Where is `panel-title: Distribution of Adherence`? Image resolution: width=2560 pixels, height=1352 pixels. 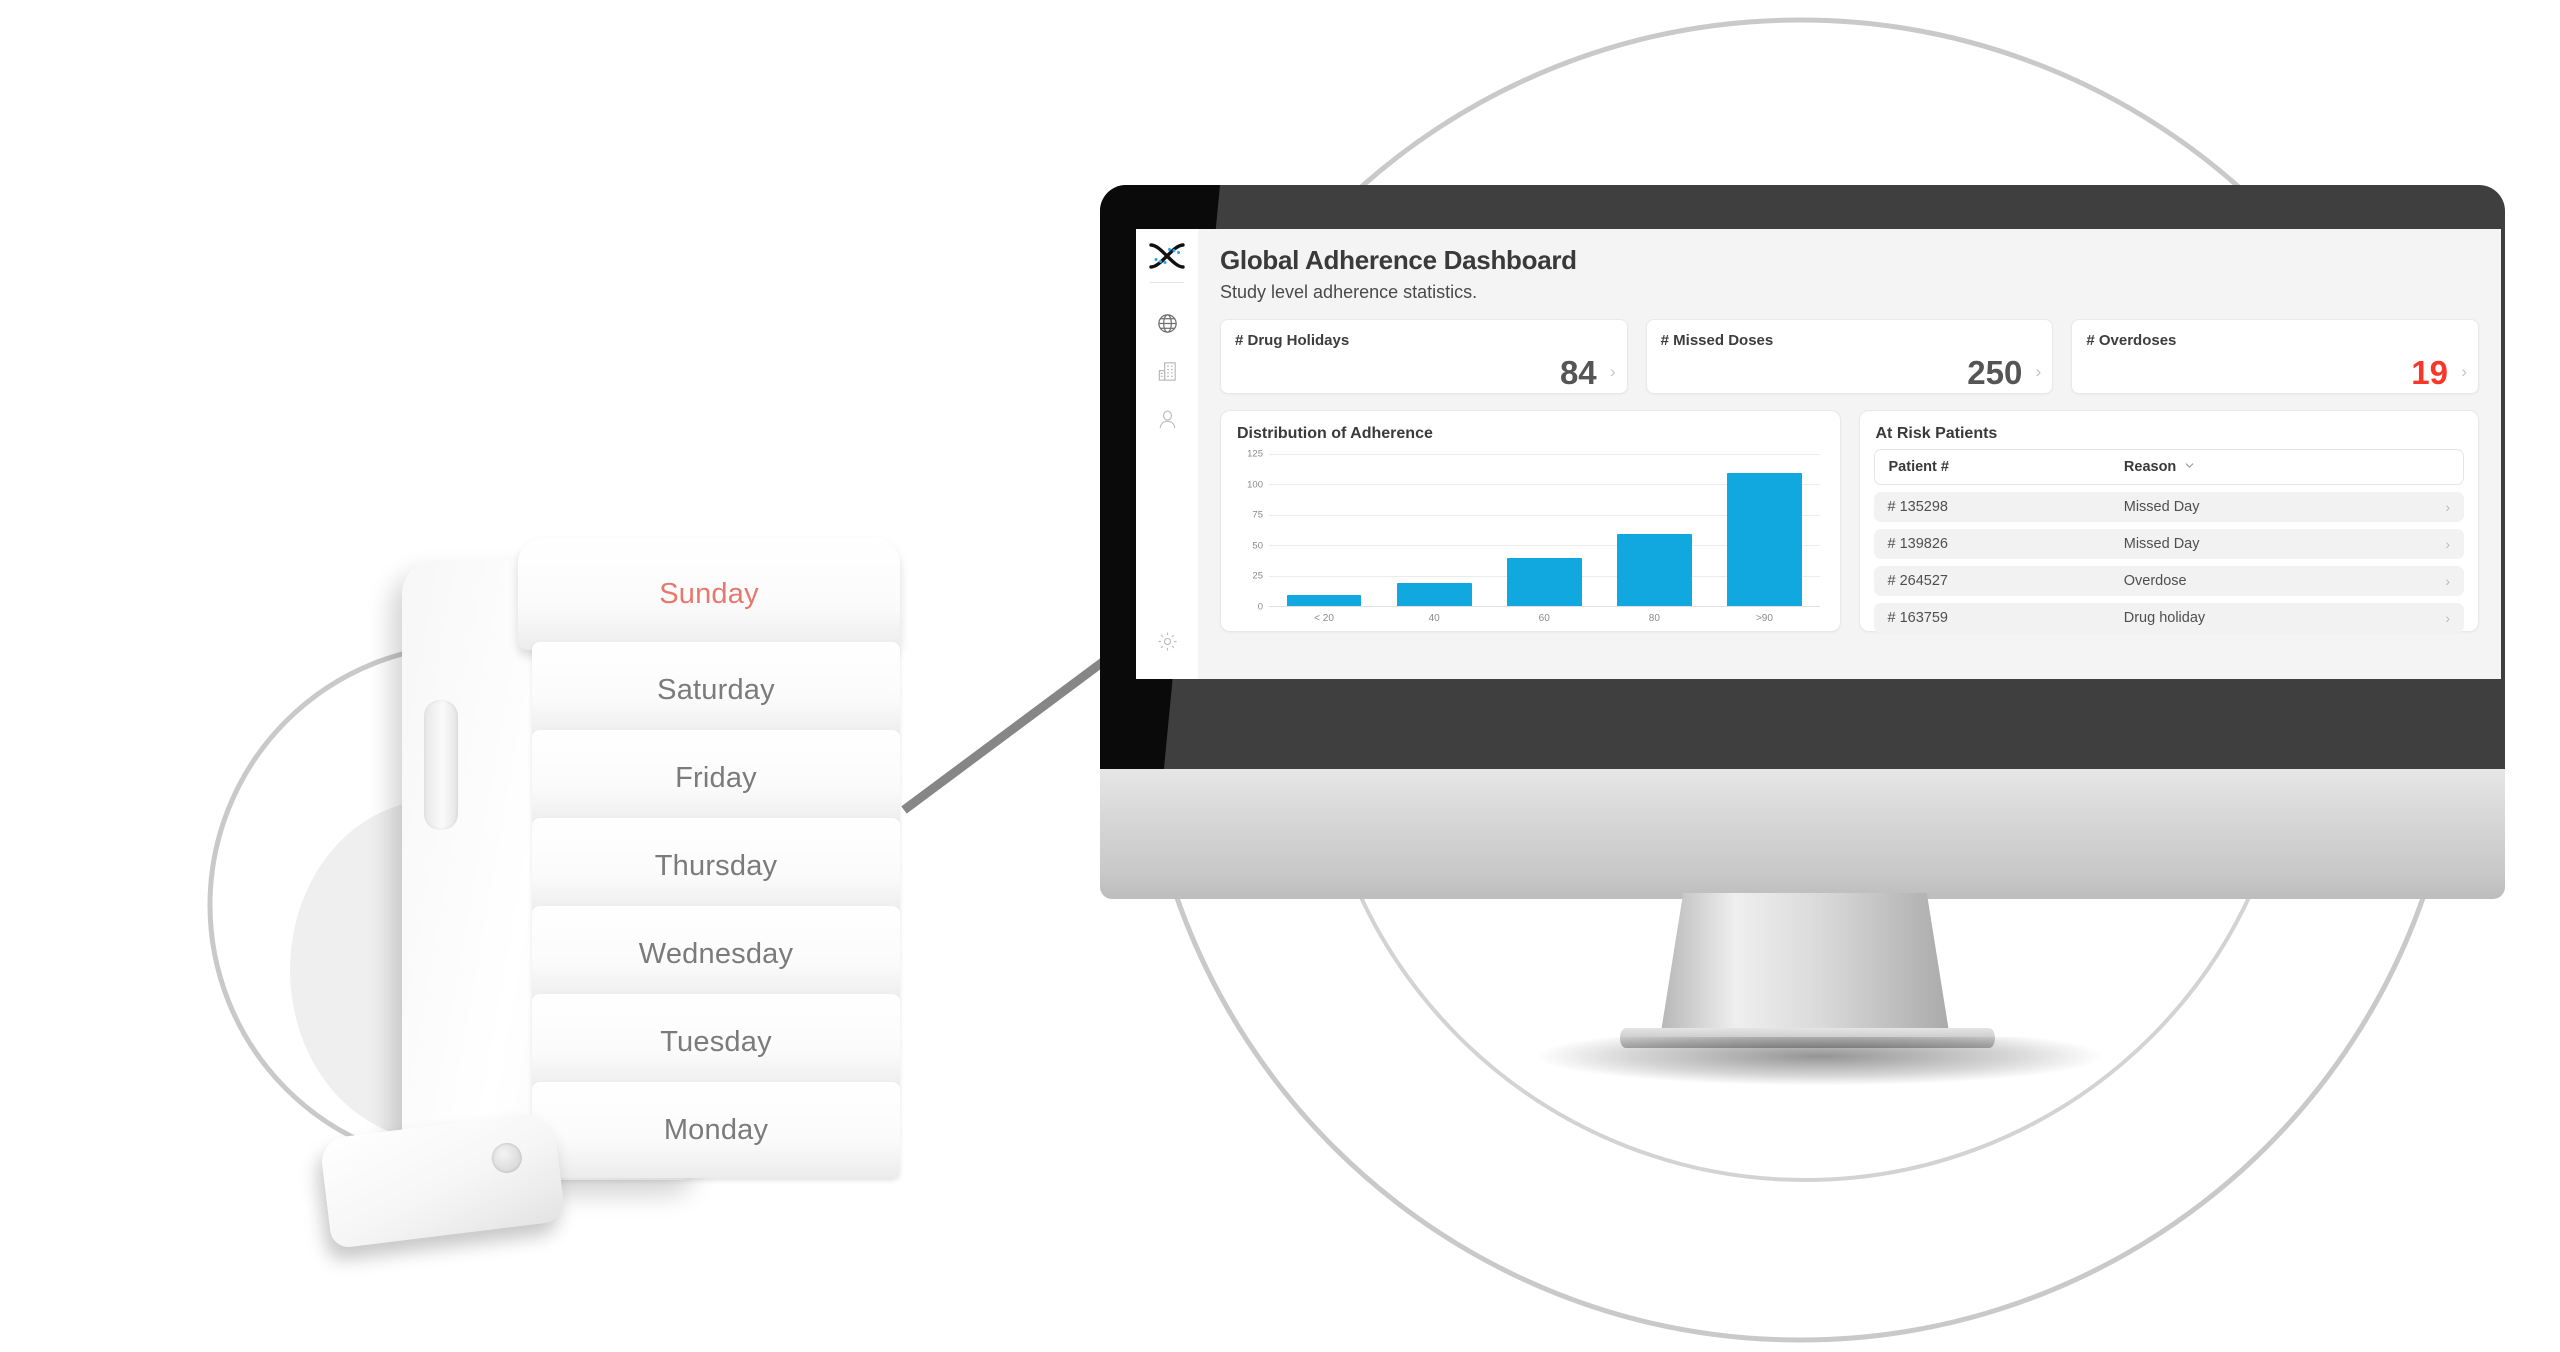 panel-title: Distribution of Adherence is located at coordinates (1335, 433).